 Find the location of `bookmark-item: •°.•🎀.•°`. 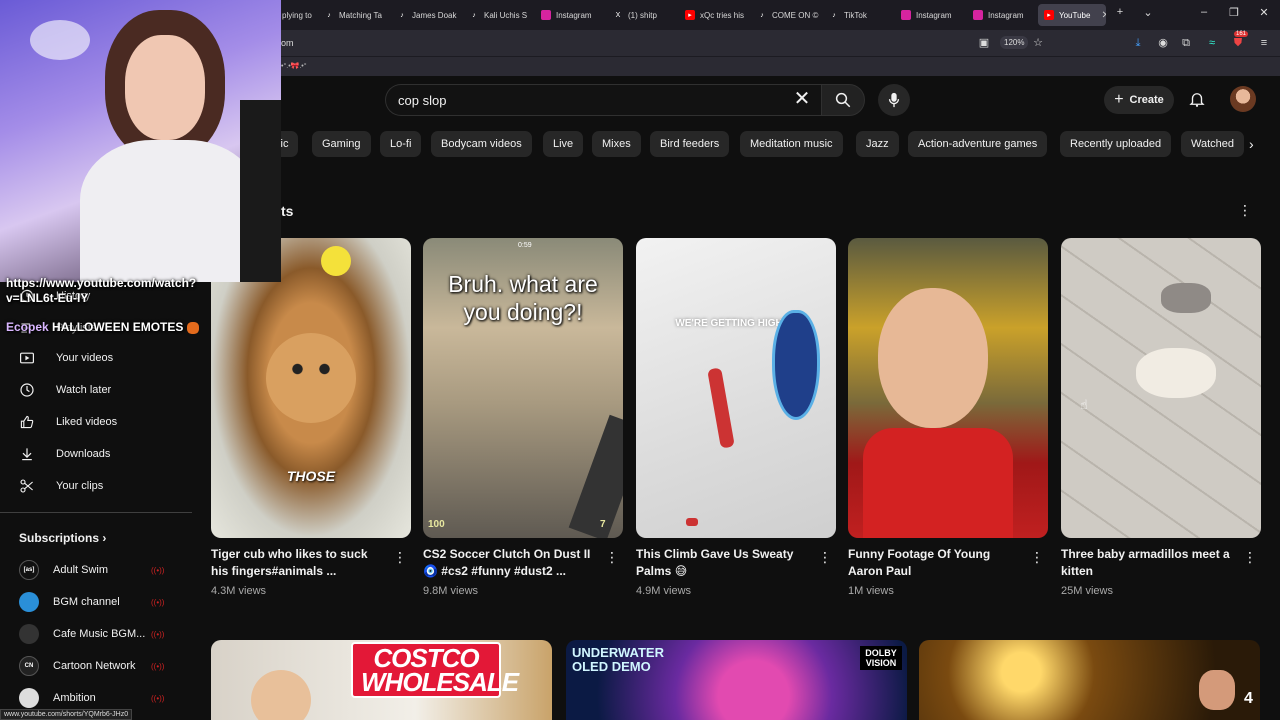

bookmark-item: •°.•🎀.•° is located at coordinates (294, 66).